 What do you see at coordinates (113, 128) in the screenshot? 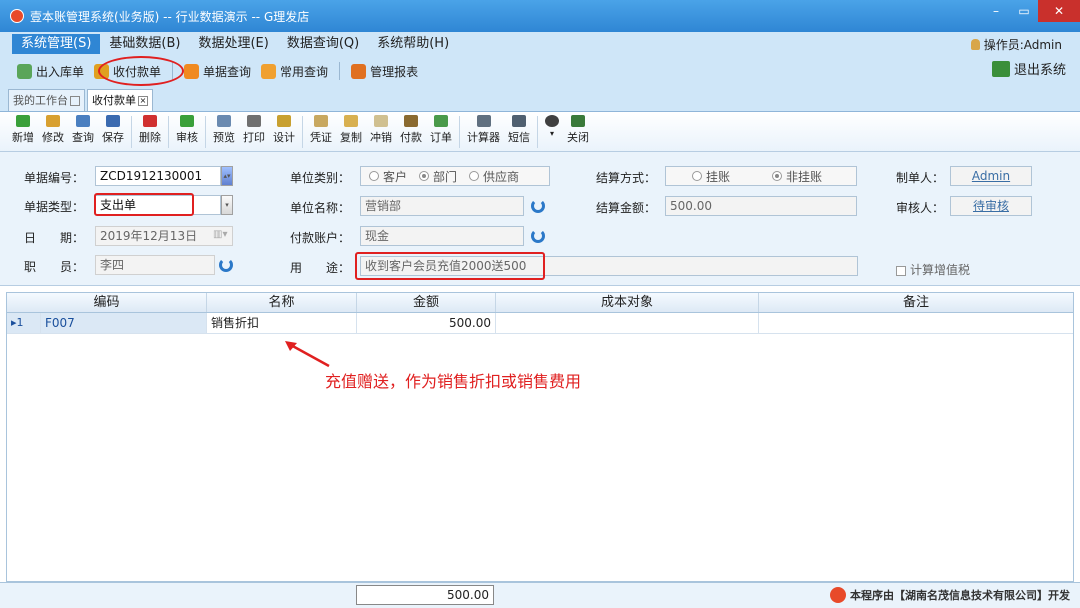
I see `save-button: 保存` at bounding box center [113, 128].